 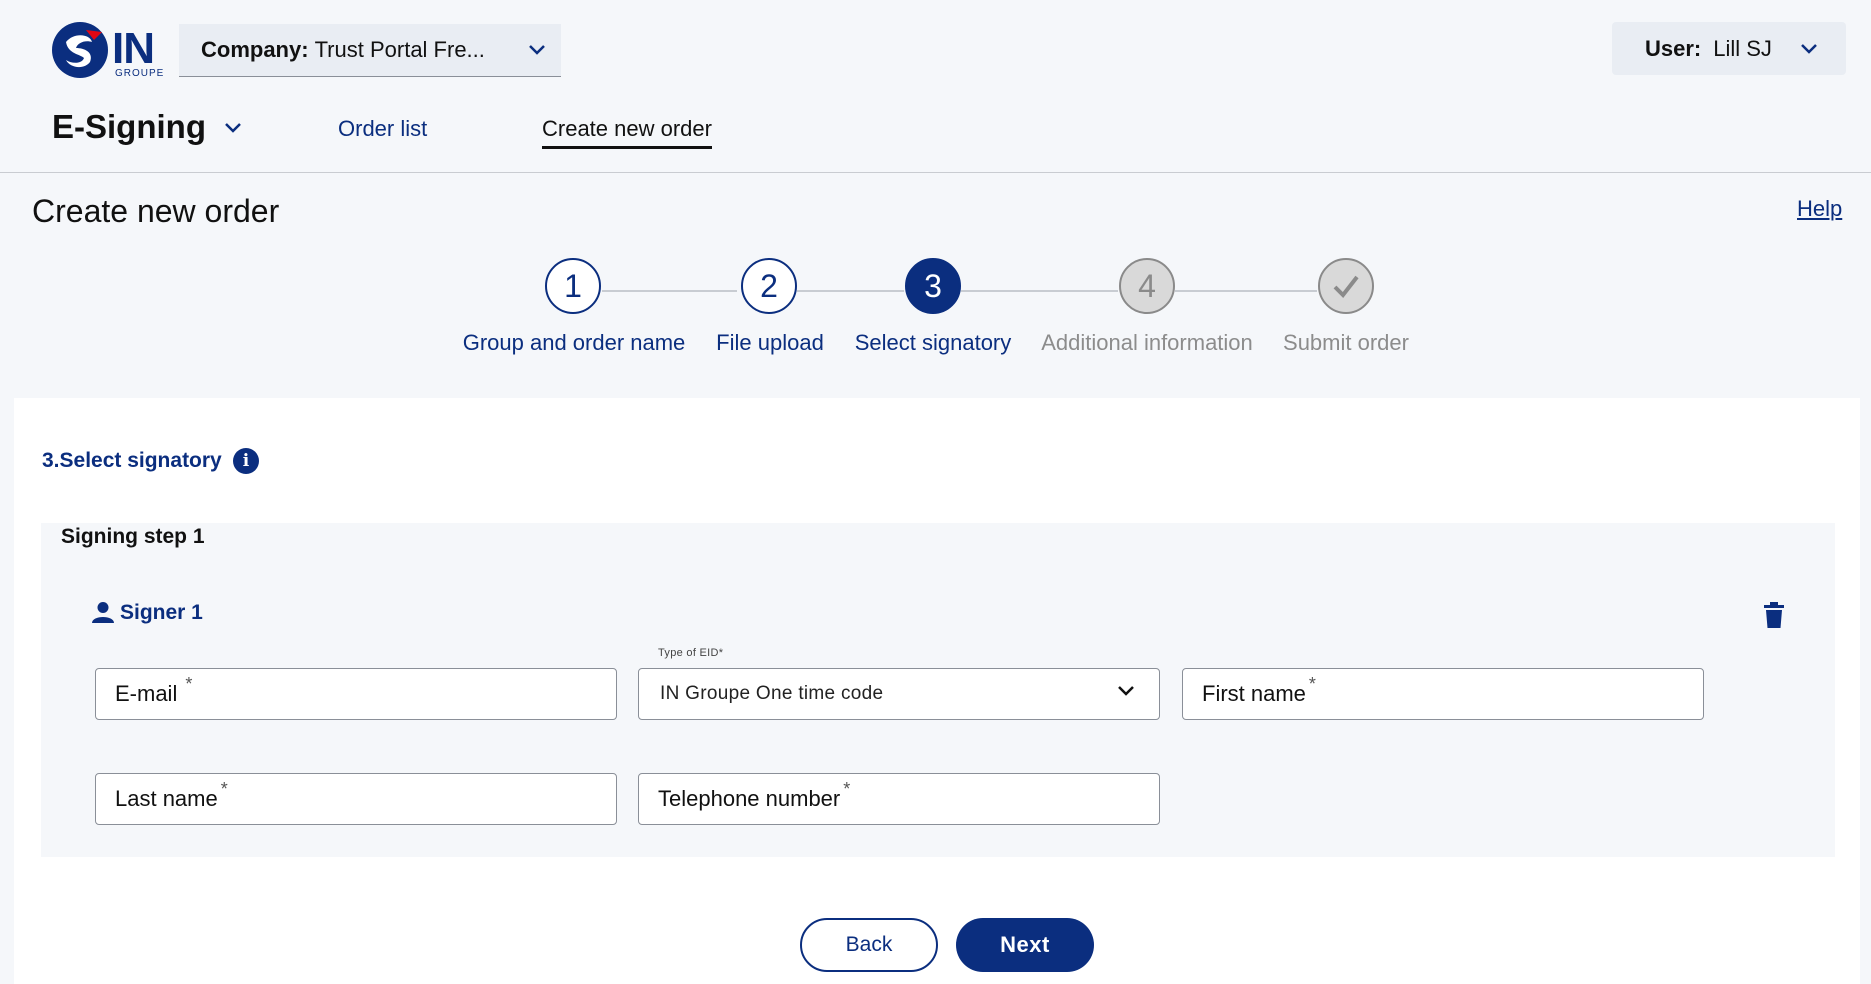 I want to click on page-title: Create new order, so click(x=156, y=211).